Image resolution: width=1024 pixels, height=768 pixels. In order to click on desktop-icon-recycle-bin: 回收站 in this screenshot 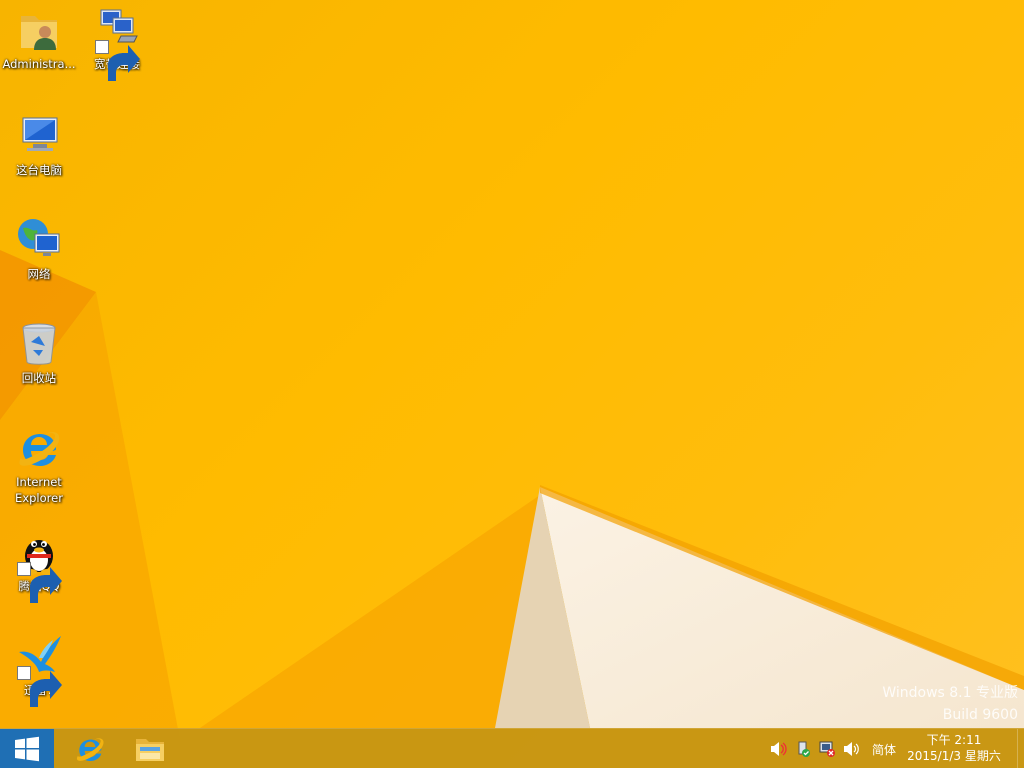, I will do `click(39, 353)`.